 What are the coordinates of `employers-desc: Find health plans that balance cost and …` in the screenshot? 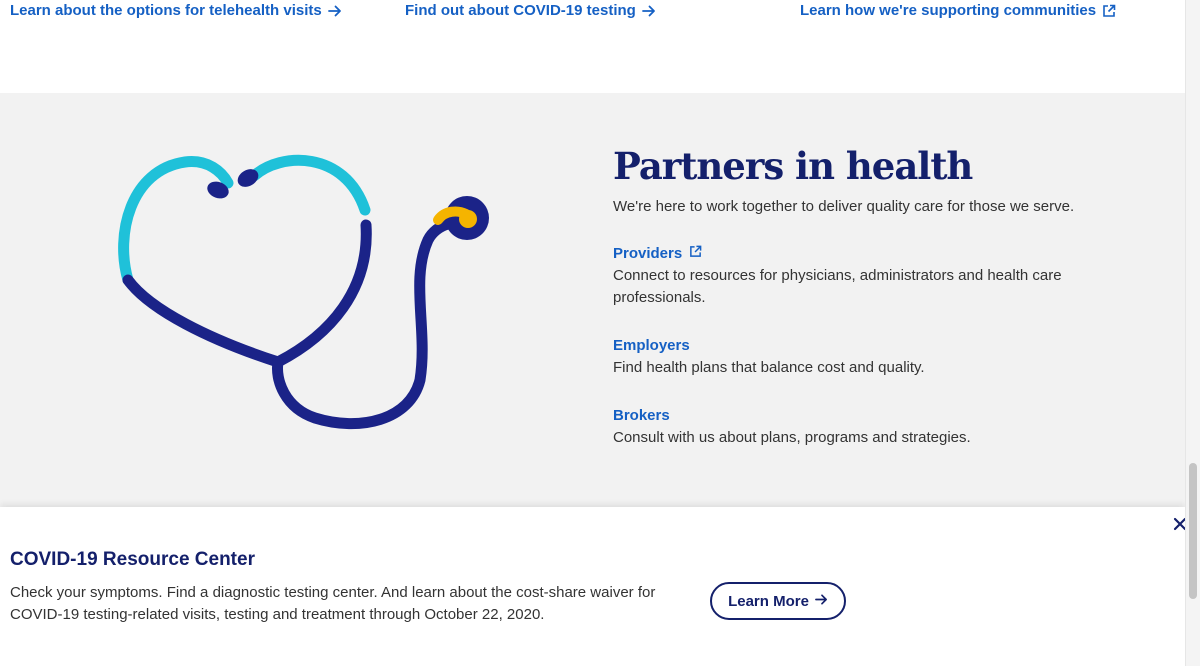 It's located at (769, 367).